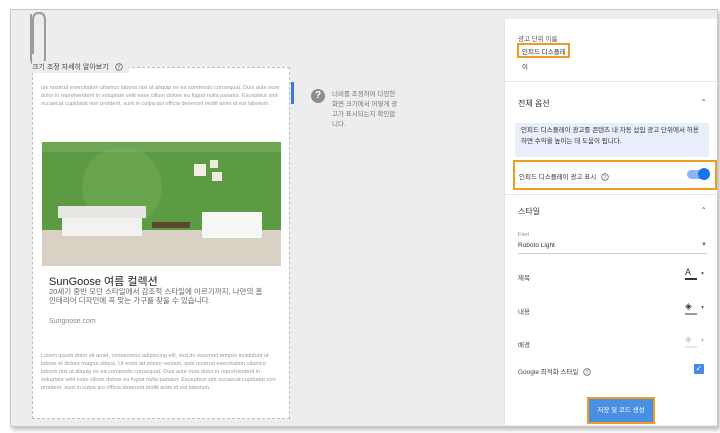 The image size is (720, 433). What do you see at coordinates (564, 176) in the screenshot?
I see `infeed-display-toggle-label: 인피드 디스플레이 광고 표시 ?` at bounding box center [564, 176].